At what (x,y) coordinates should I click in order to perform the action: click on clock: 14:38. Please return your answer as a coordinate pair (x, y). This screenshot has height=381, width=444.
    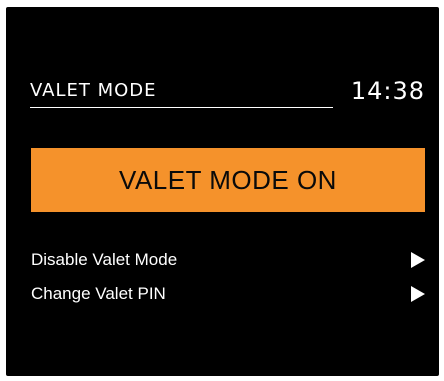
    Looking at the image, I should click on (387, 91).